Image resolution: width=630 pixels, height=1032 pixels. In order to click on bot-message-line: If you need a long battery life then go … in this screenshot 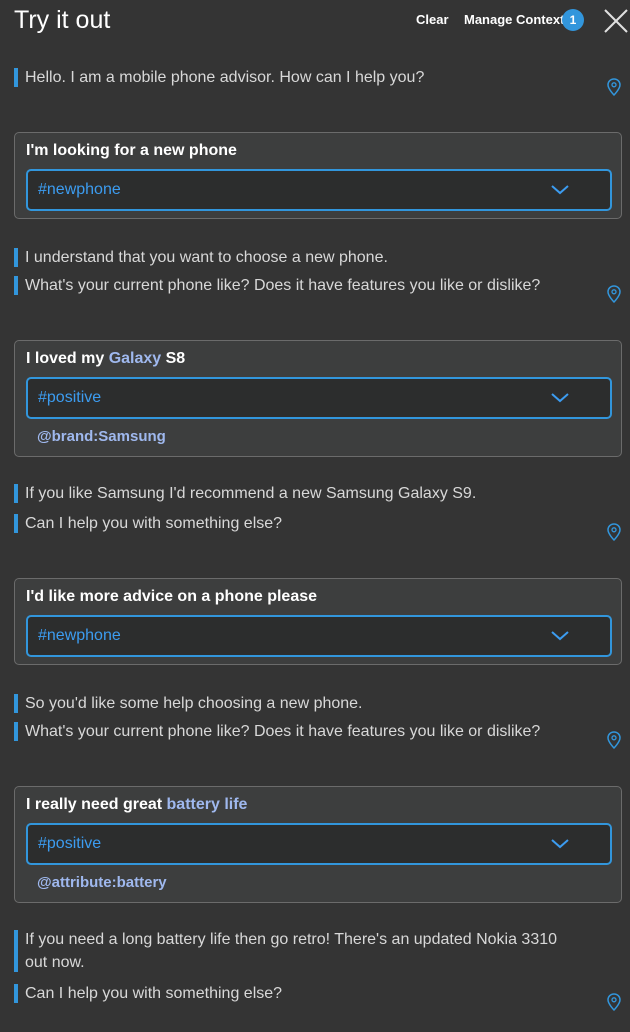, I will do `click(291, 939)`.